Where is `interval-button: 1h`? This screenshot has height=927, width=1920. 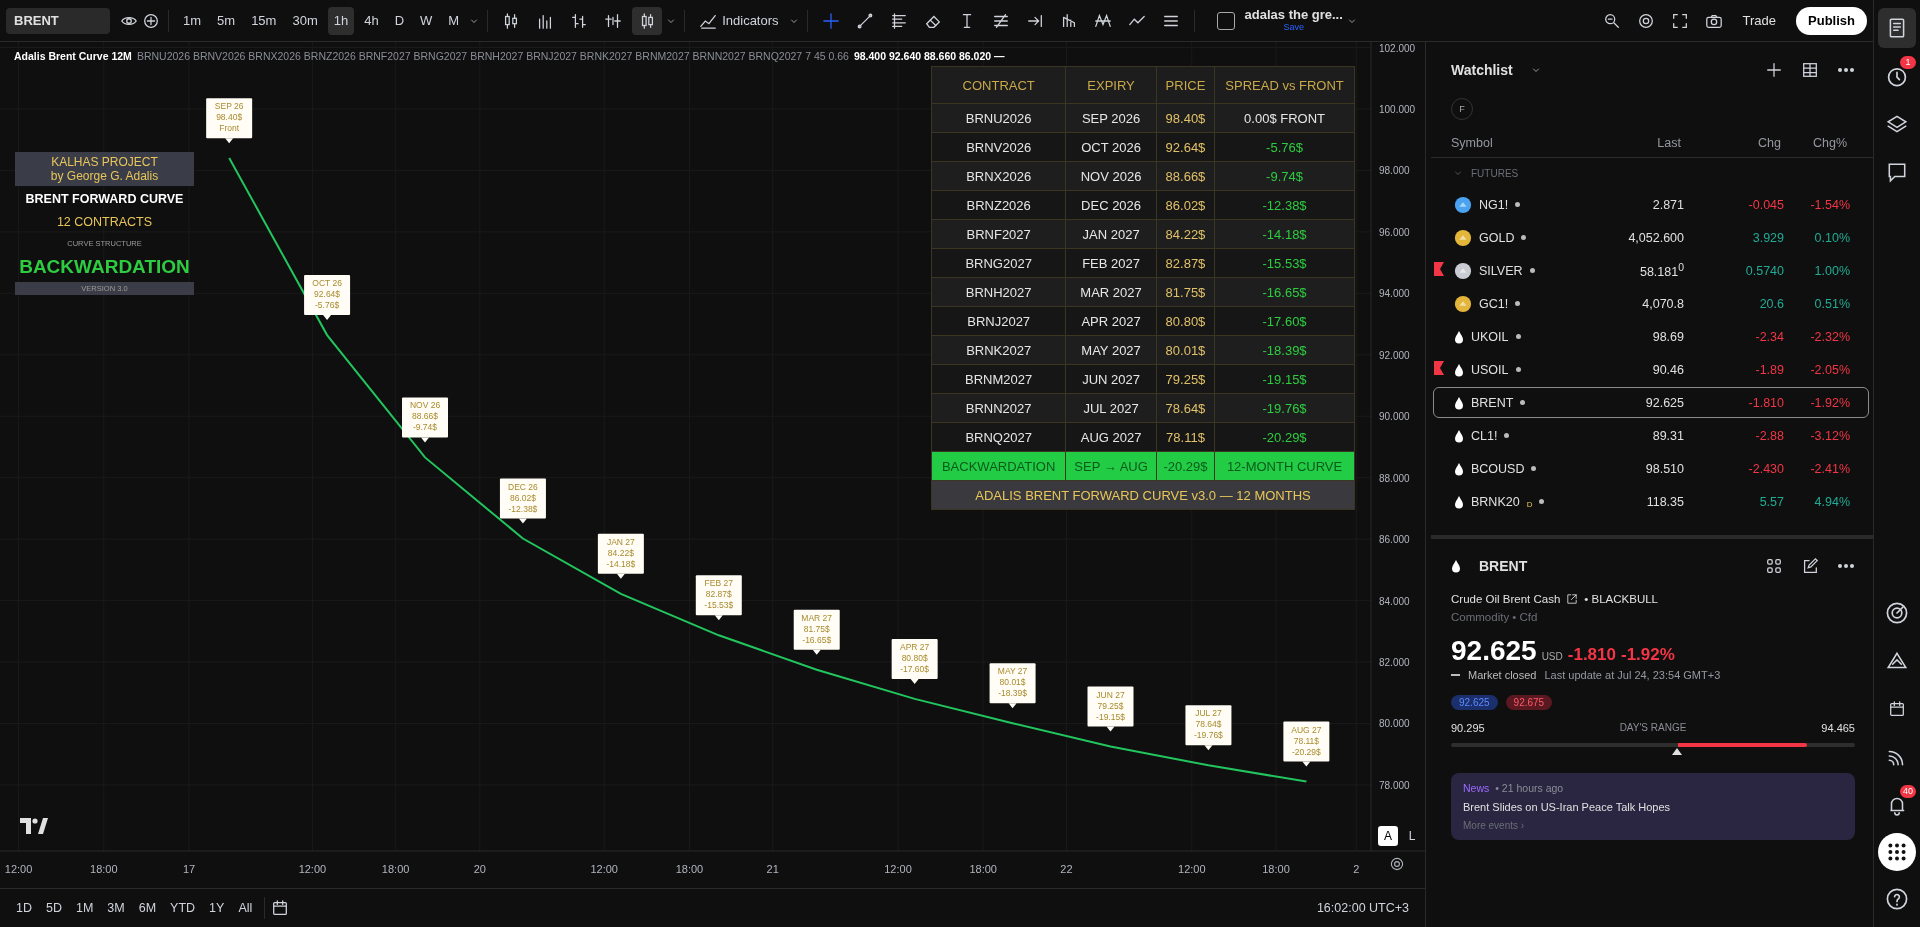 interval-button: 1h is located at coordinates (341, 20).